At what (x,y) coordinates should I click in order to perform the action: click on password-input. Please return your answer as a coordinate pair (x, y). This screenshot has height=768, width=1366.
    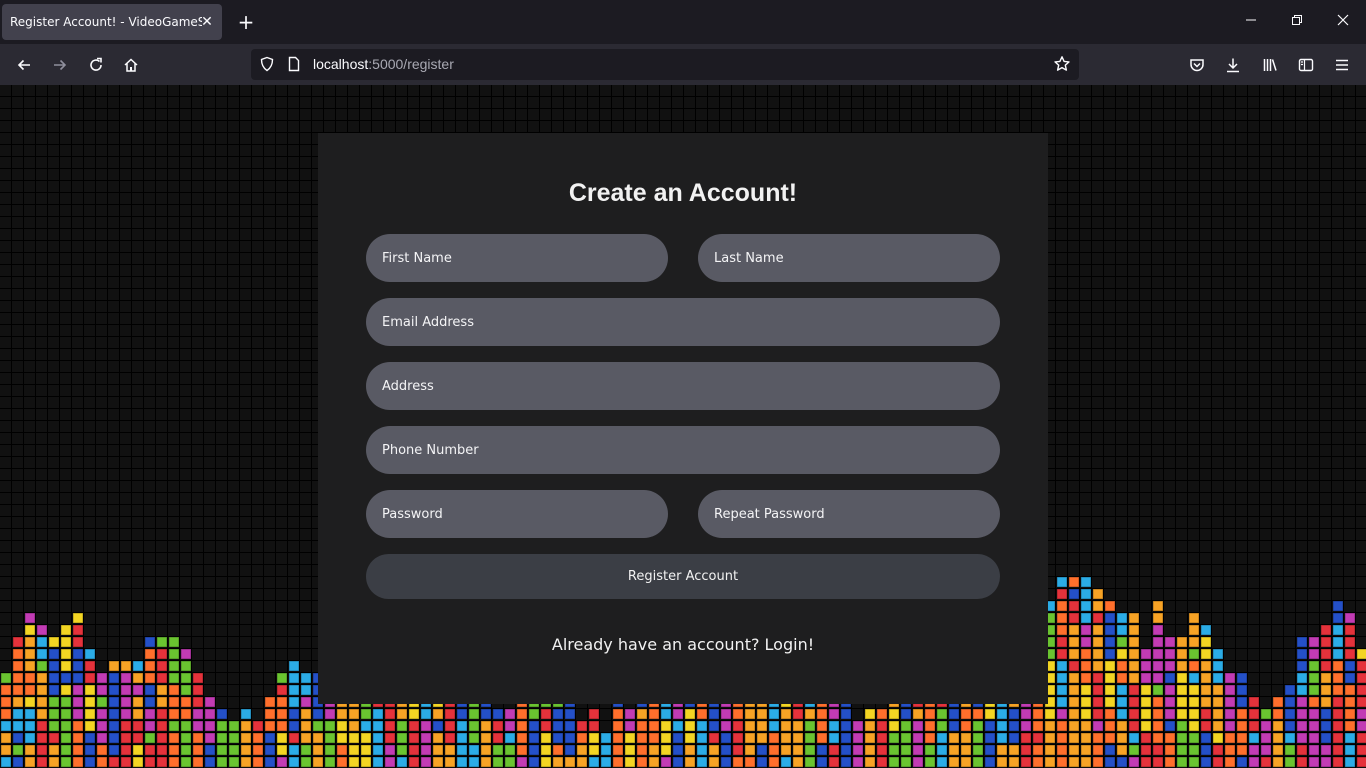
    Looking at the image, I should click on (517, 514).